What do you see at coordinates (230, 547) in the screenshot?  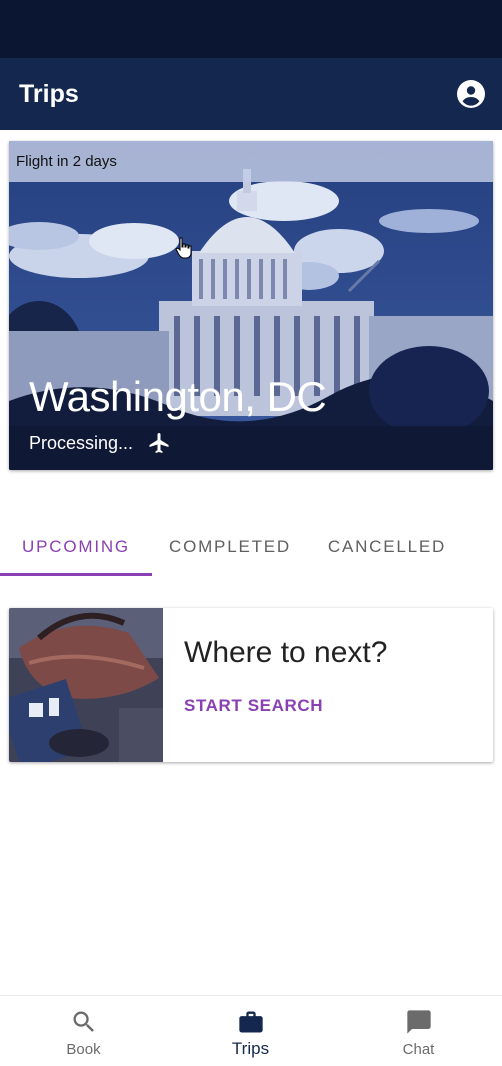 I see `tab-completed: COMPLETED` at bounding box center [230, 547].